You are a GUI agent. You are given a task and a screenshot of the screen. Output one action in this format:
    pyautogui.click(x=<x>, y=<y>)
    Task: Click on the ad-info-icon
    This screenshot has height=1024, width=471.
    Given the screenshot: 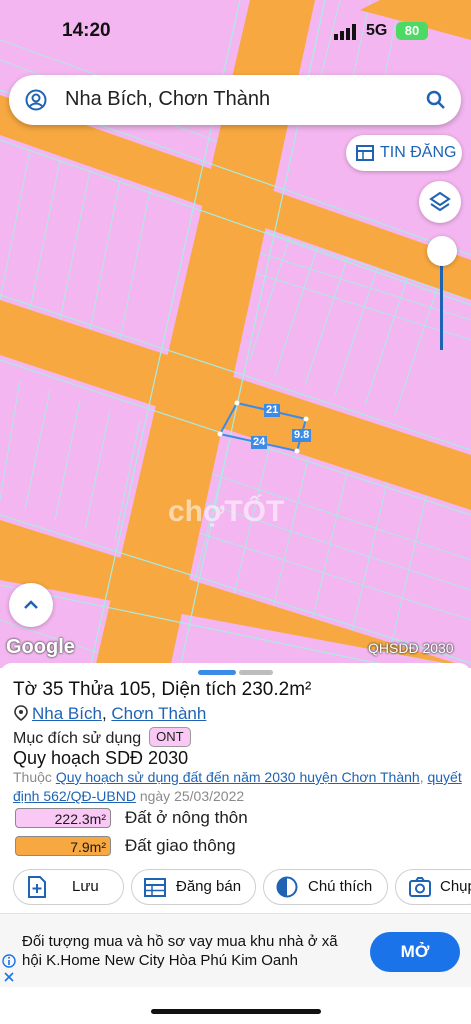 What is the action you would take?
    pyautogui.click(x=9, y=961)
    